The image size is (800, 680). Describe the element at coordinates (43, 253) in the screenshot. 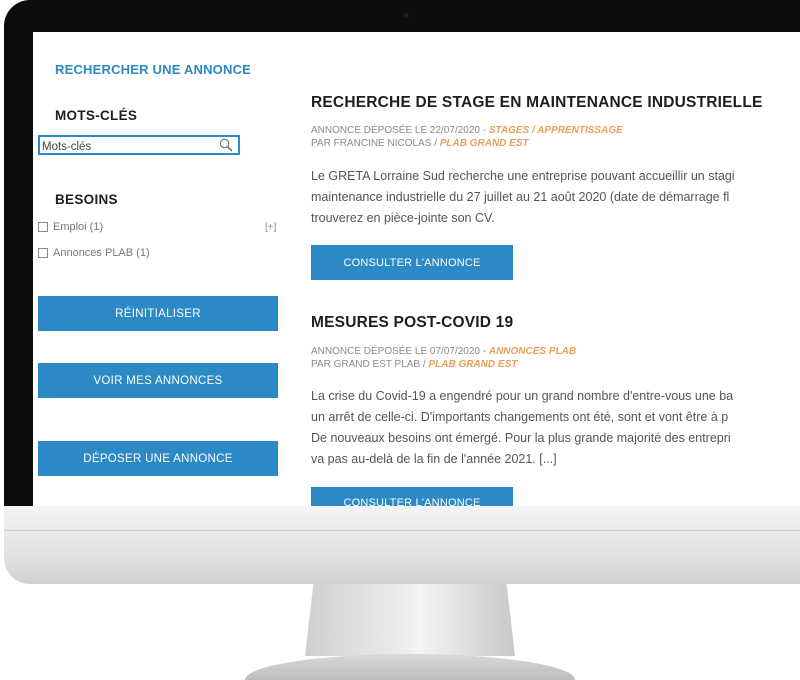

I see `checkbox-annonces-plab` at that location.